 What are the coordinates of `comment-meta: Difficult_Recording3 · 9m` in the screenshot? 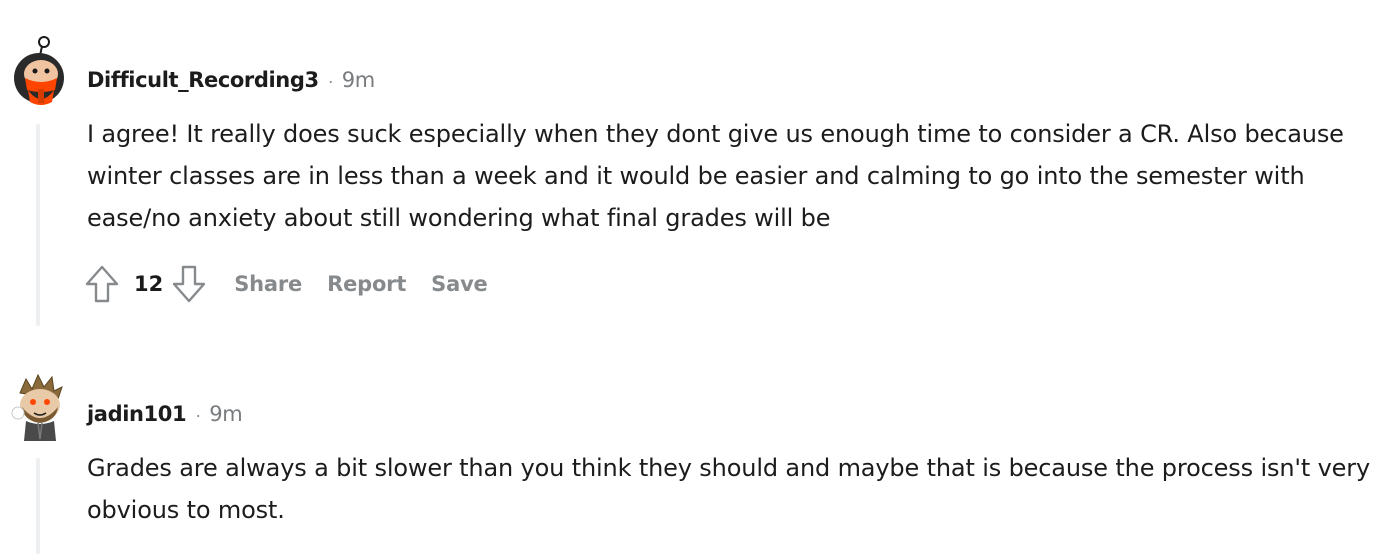 It's located at (231, 80).